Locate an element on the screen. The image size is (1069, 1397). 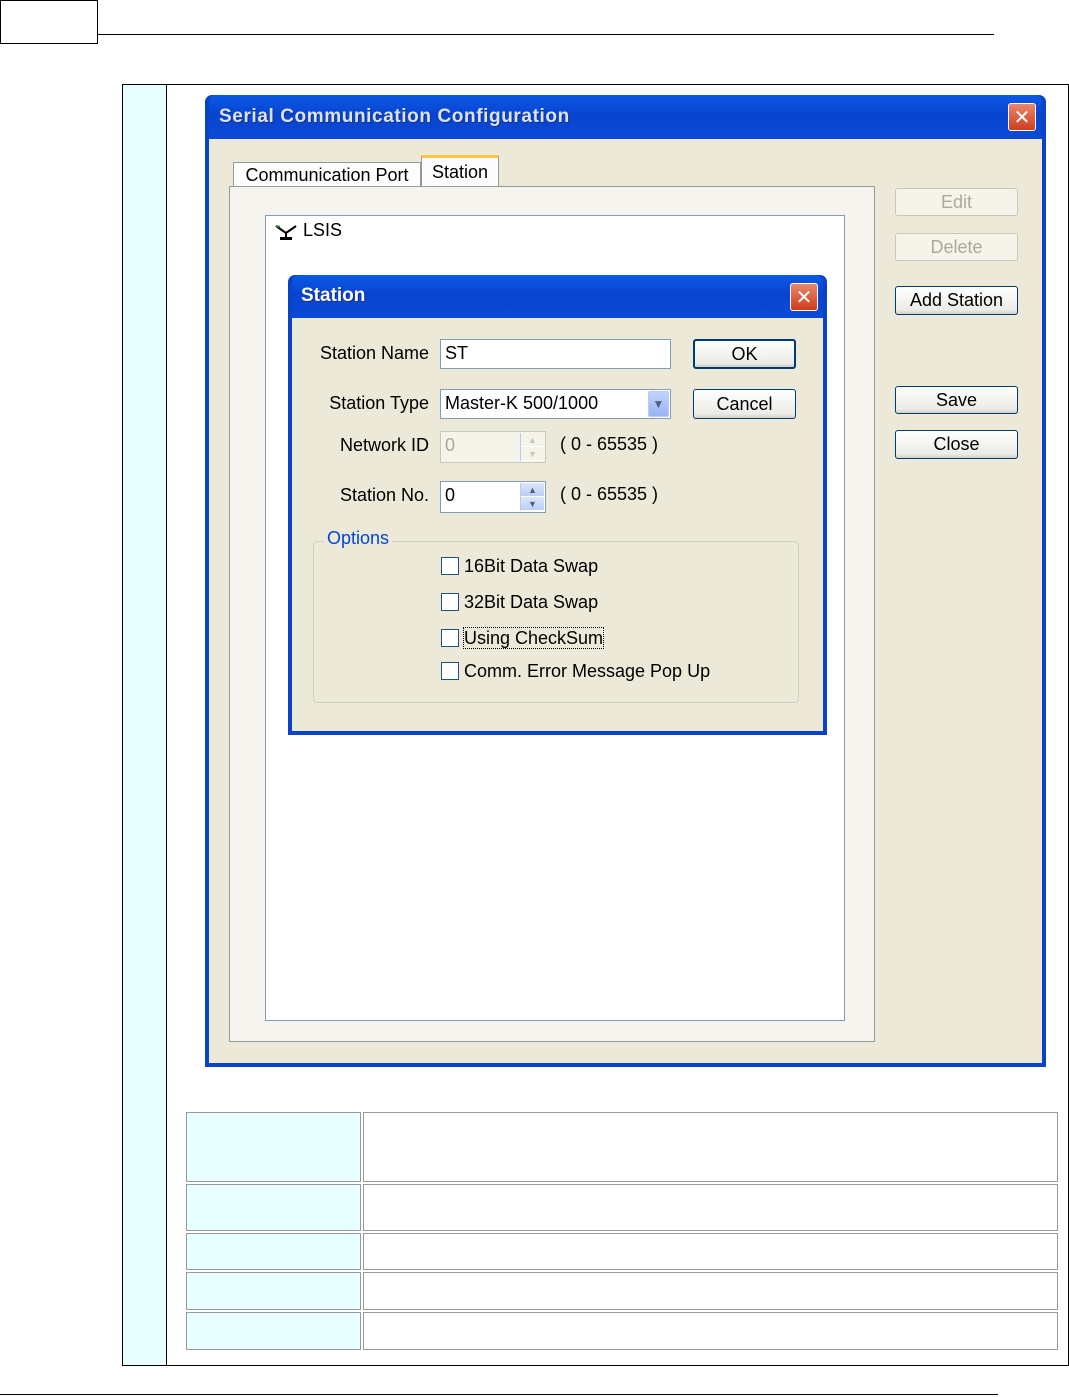
tab-communication-port: Communication Port is located at coordinates (327, 174).